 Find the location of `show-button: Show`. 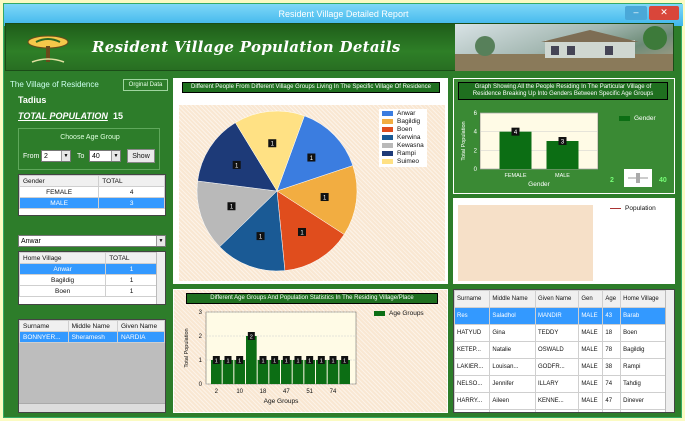

show-button: Show is located at coordinates (141, 156).